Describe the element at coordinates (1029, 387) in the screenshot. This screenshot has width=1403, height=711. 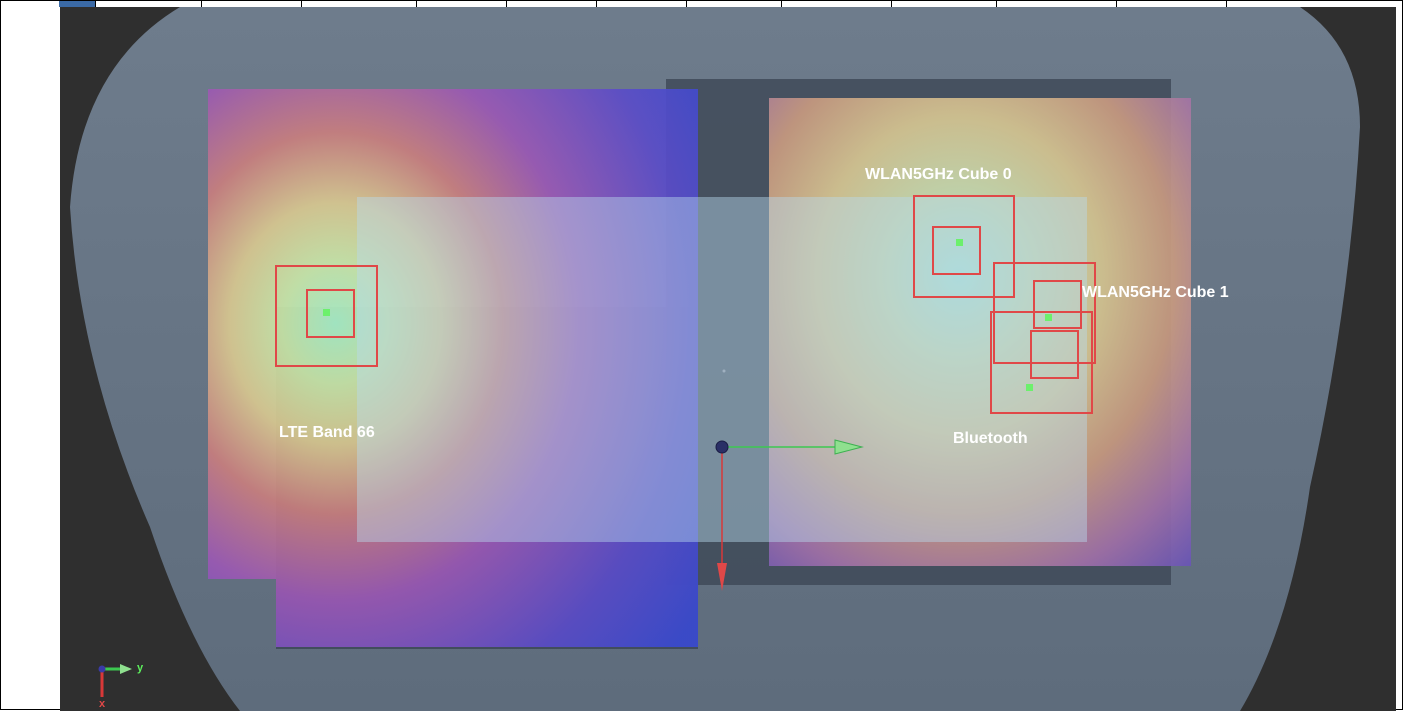
I see `bluetooth-point` at that location.